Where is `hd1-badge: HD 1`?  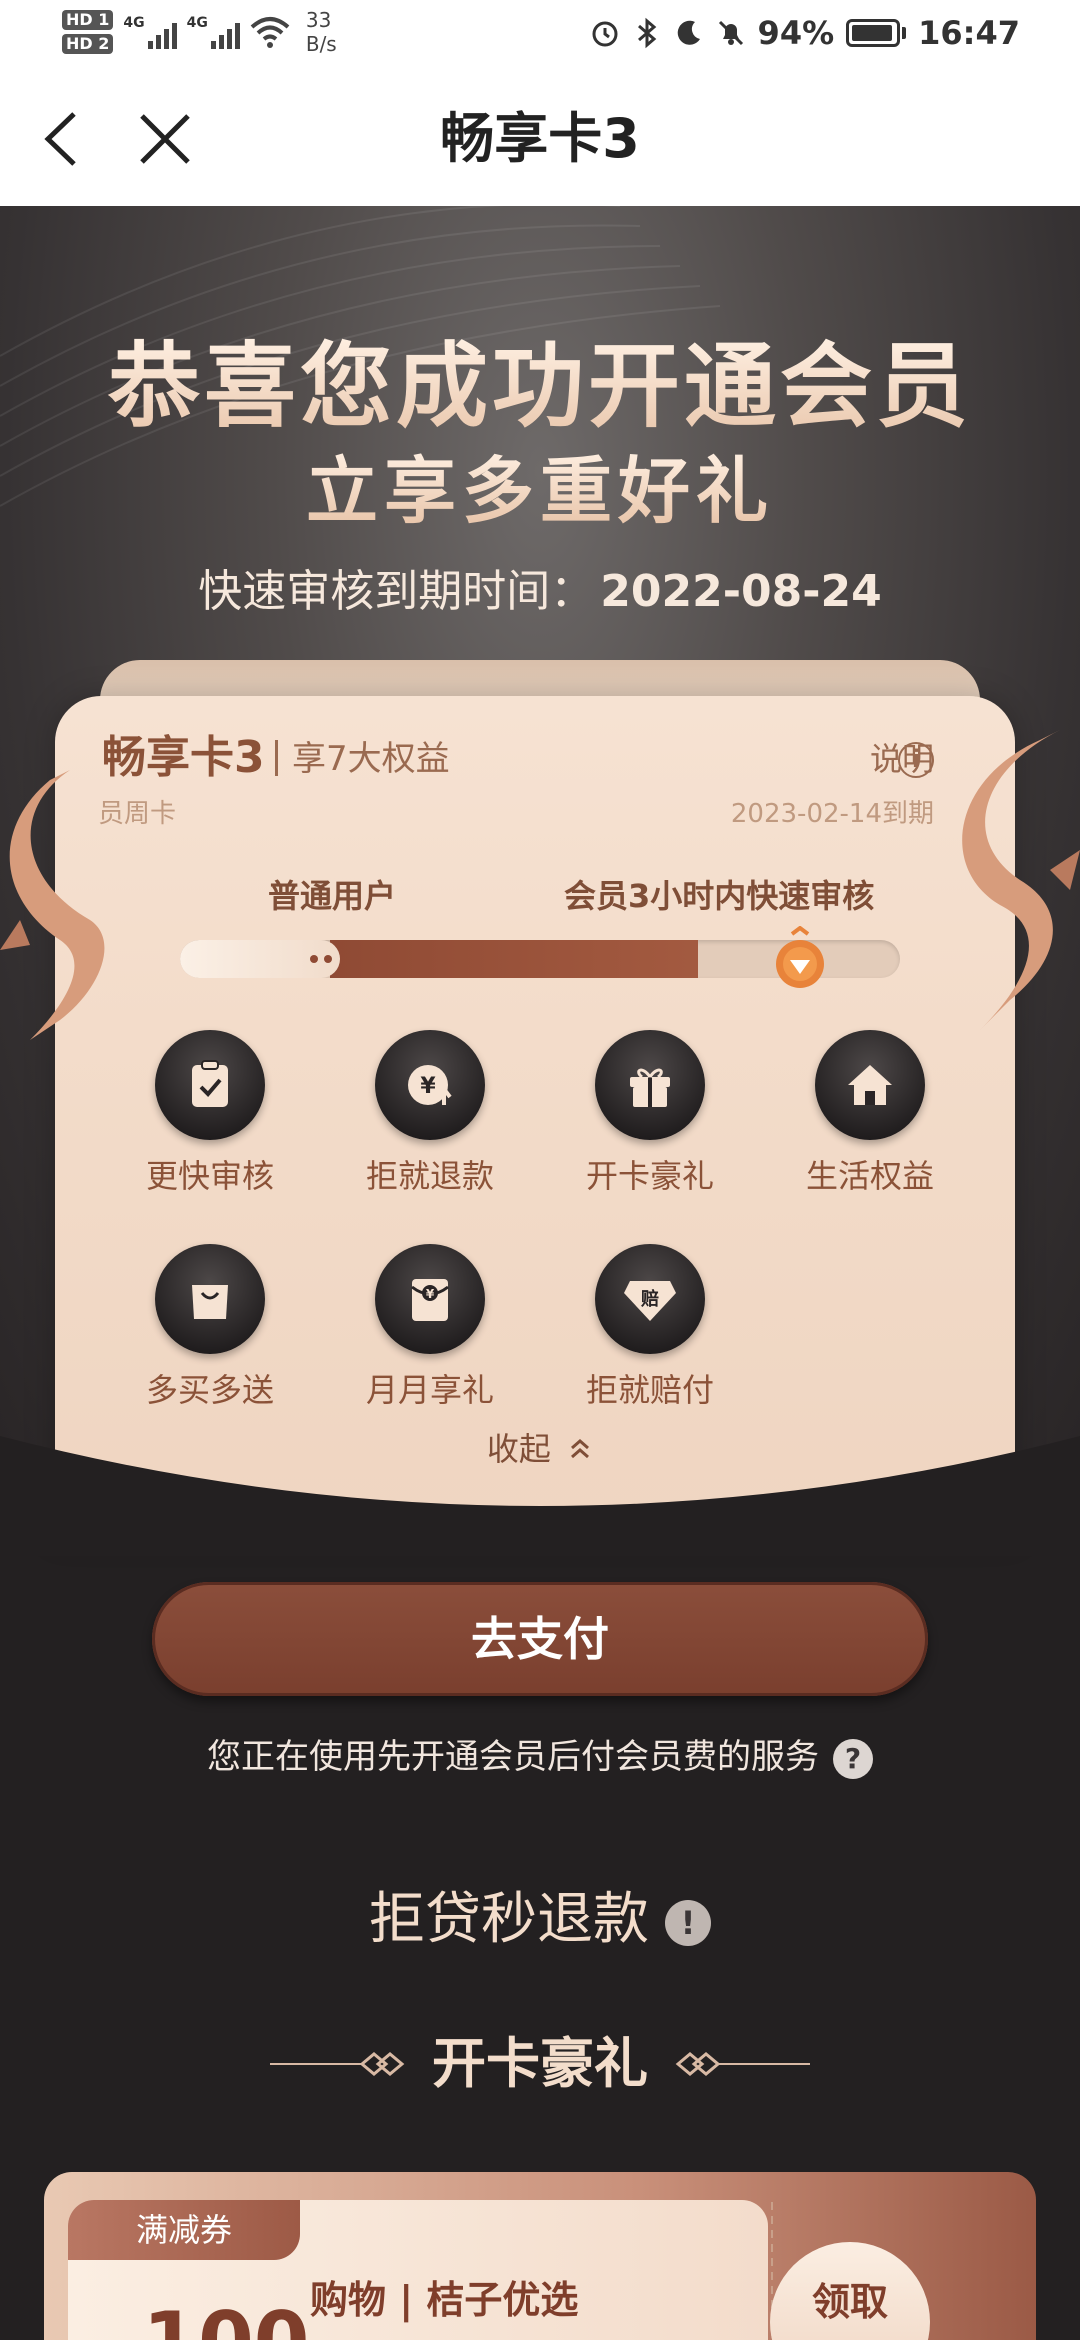
hd1-badge: HD 1 is located at coordinates (88, 20).